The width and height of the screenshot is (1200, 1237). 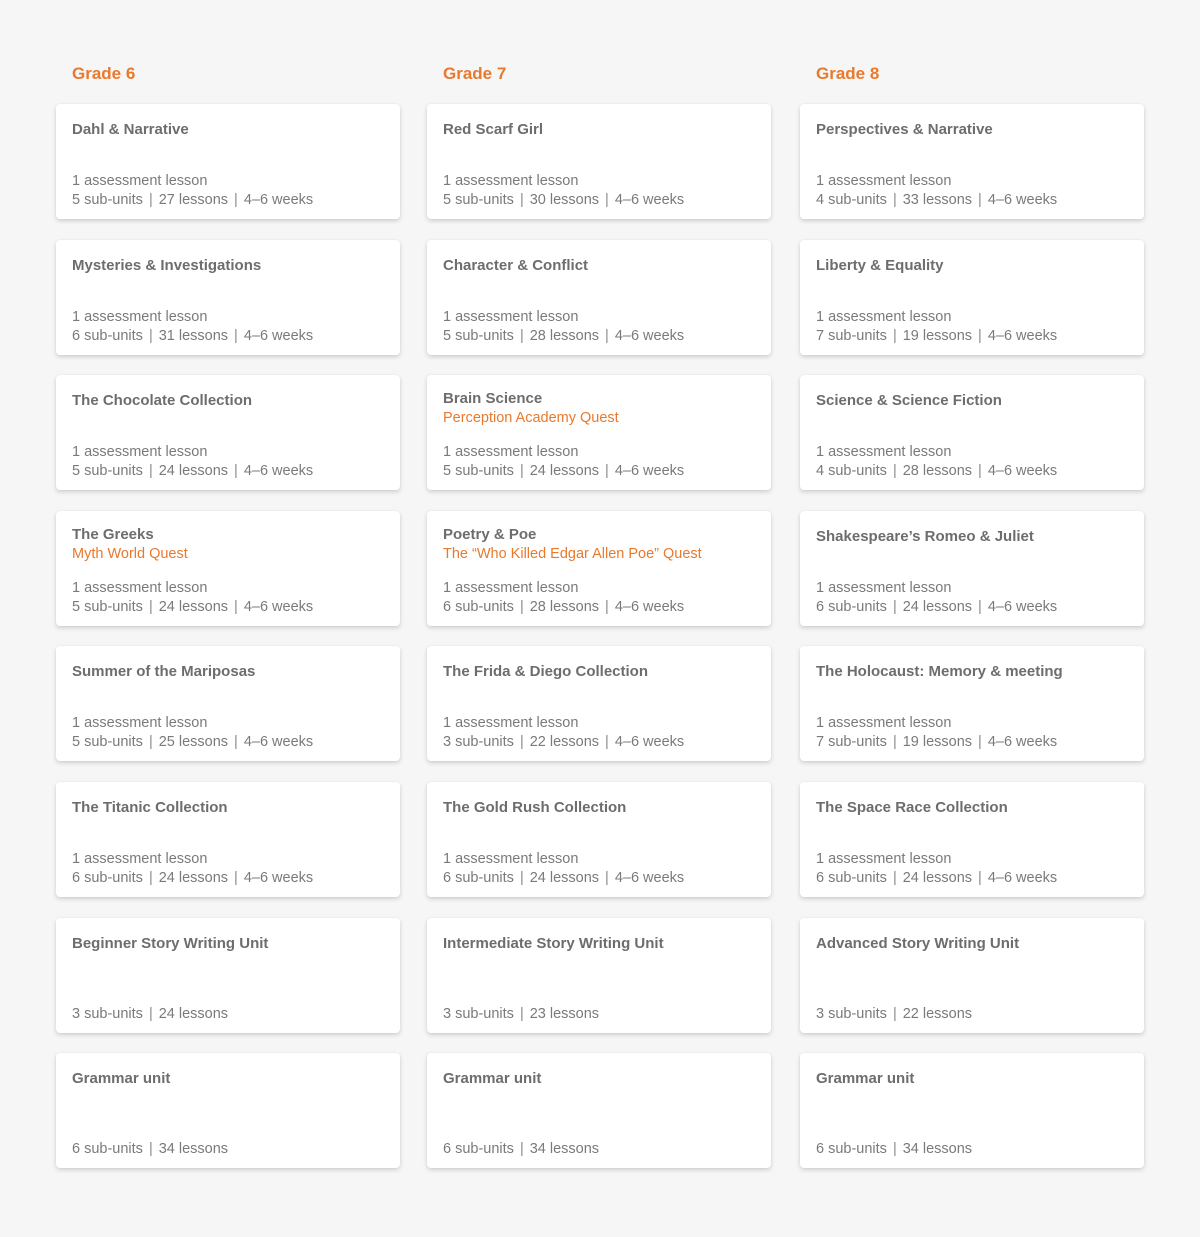 I want to click on unit-title: Mysteries & Investigations, so click(x=167, y=265).